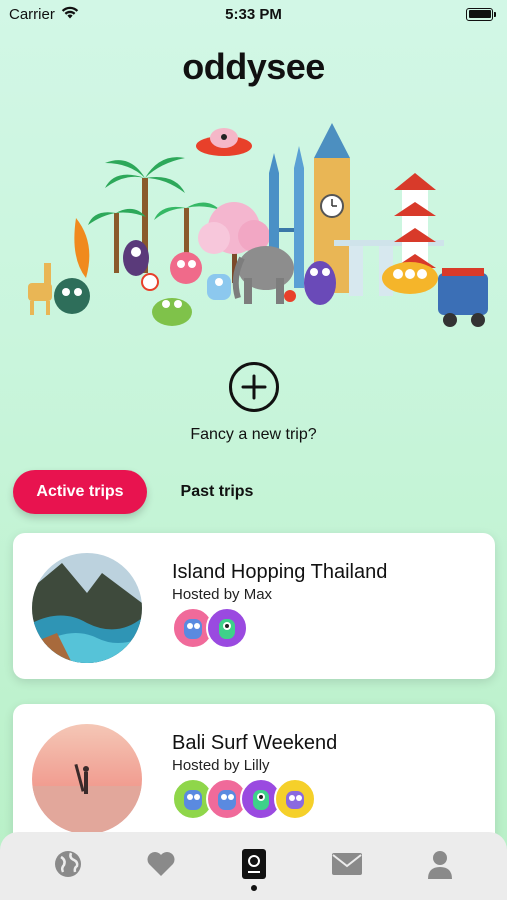  Describe the element at coordinates (253, 434) in the screenshot. I see `new-trip-label: Fancy a new trip?` at that location.